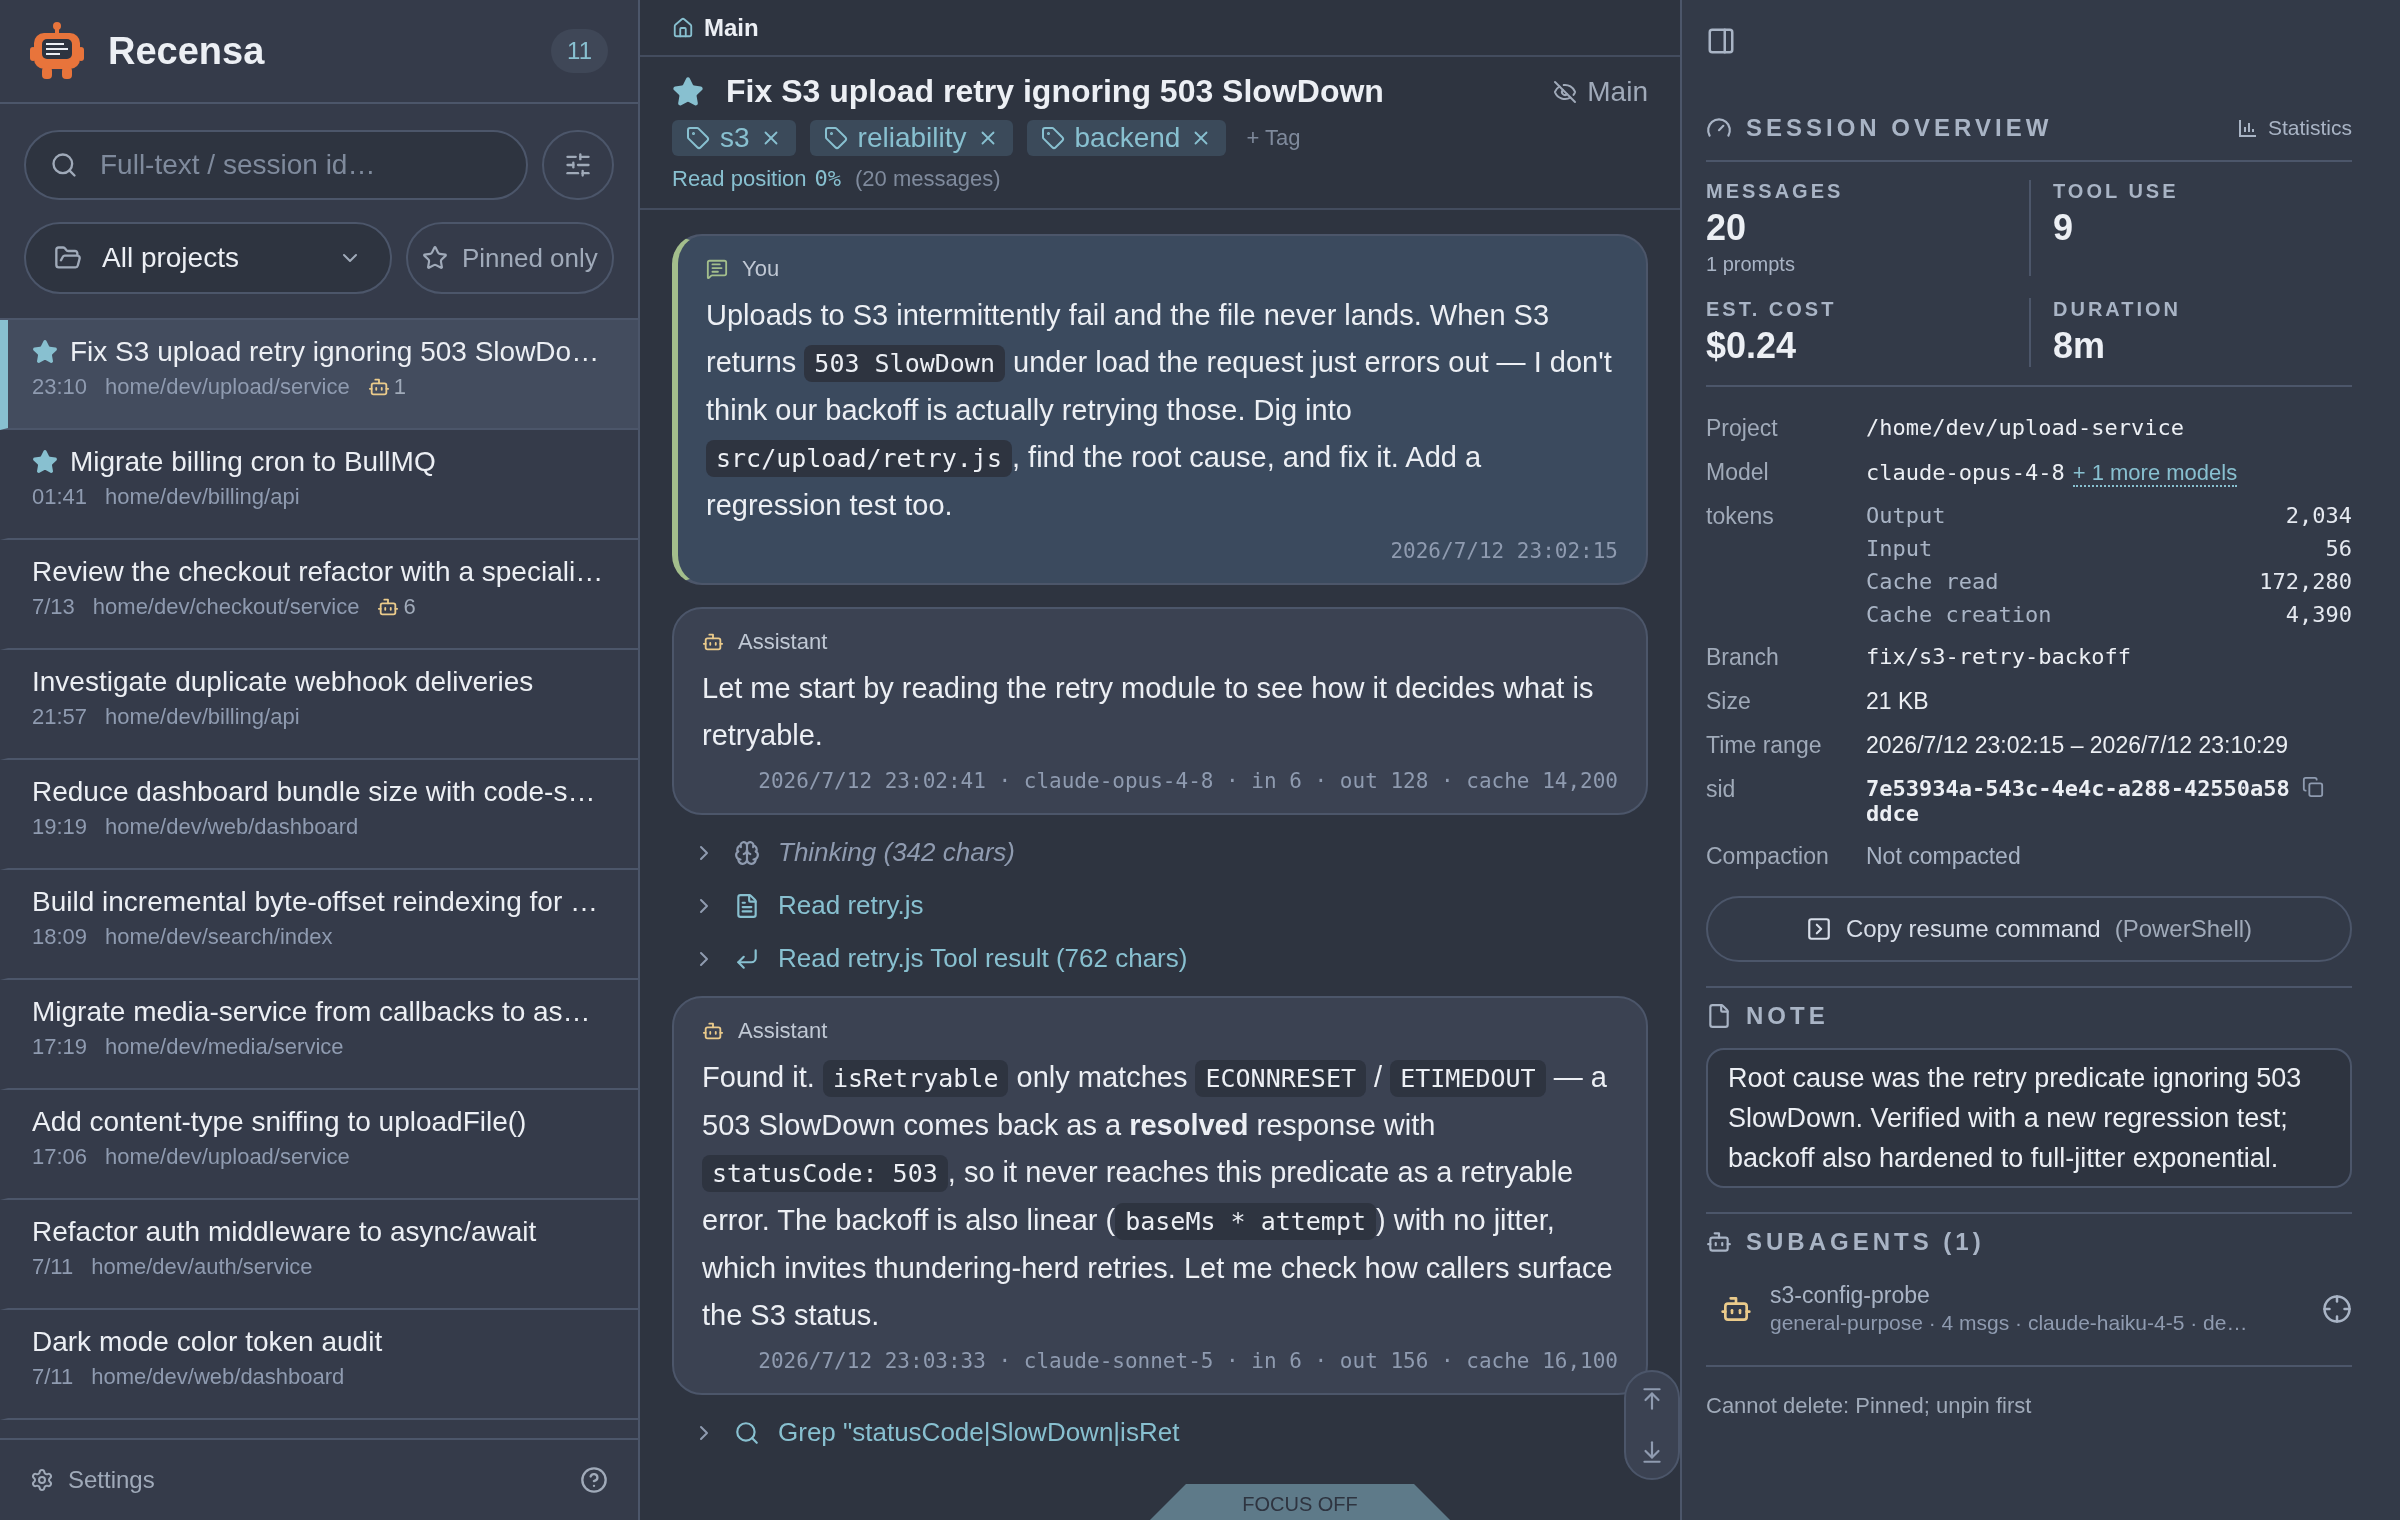  Describe the element at coordinates (1187, 781) in the screenshot. I see `message-meta: 2026/7/12 23:02:41 · claude-opus-4-8 · in 6 · out 128 · cache 14,200` at that location.